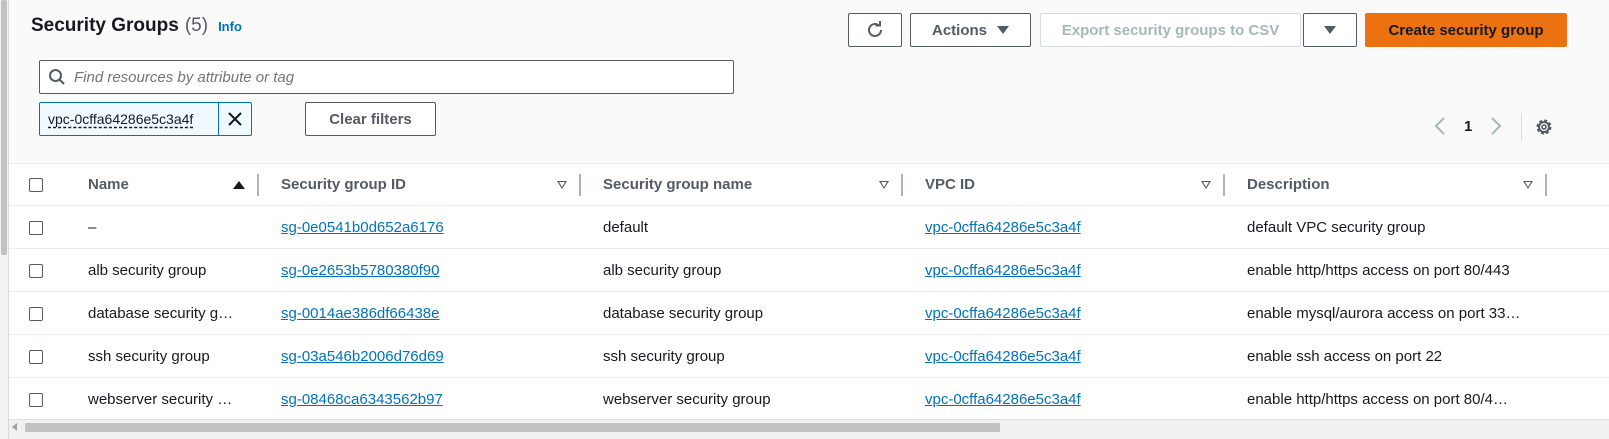  I want to click on left-scrollbar-thumb, so click(4, 127).